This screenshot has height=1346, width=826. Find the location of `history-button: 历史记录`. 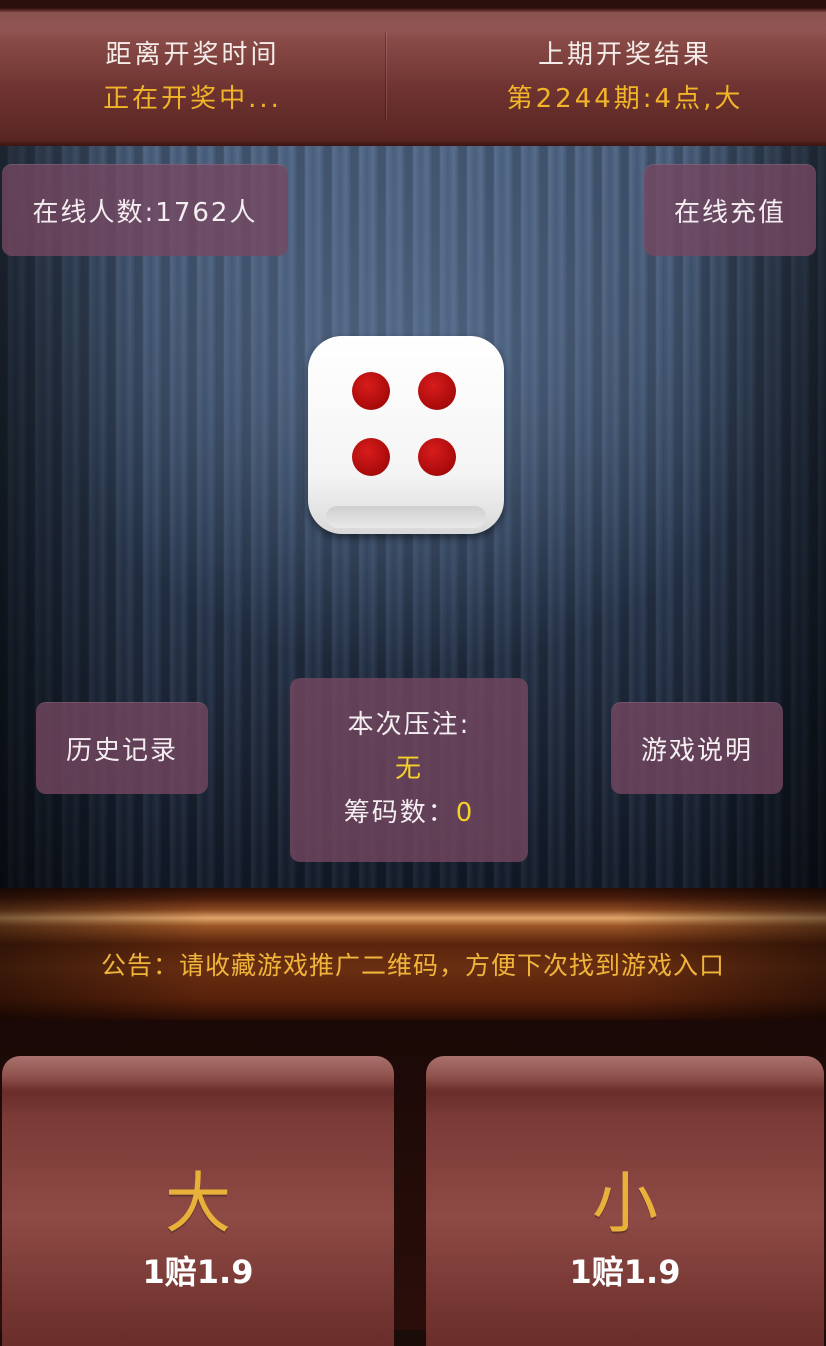

history-button: 历史记录 is located at coordinates (122, 748).